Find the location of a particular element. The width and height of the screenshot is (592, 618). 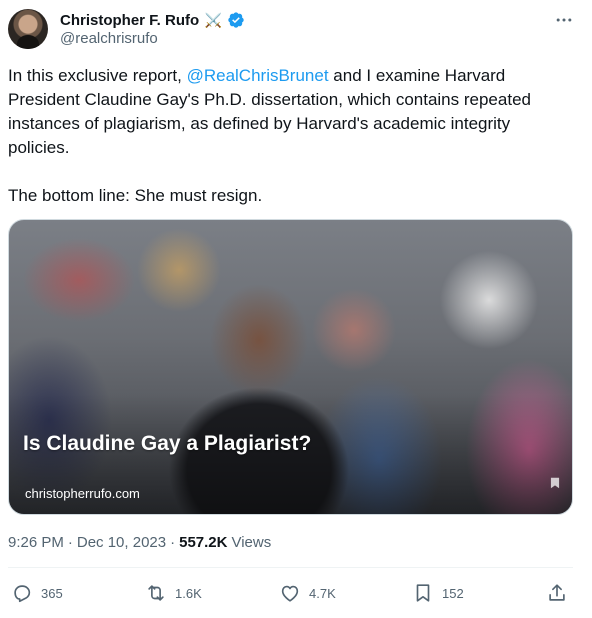

bookmark-count: 152 is located at coordinates (453, 593).